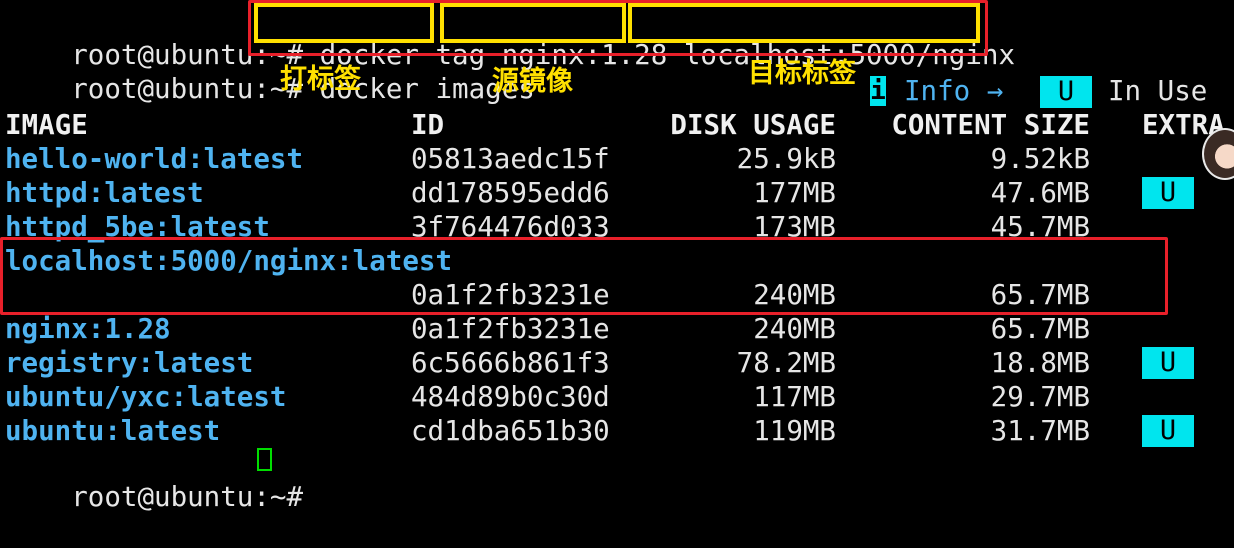 The height and width of the screenshot is (548, 1234). What do you see at coordinates (1066, 92) in the screenshot?
I see `legend-in-use-badge: U` at bounding box center [1066, 92].